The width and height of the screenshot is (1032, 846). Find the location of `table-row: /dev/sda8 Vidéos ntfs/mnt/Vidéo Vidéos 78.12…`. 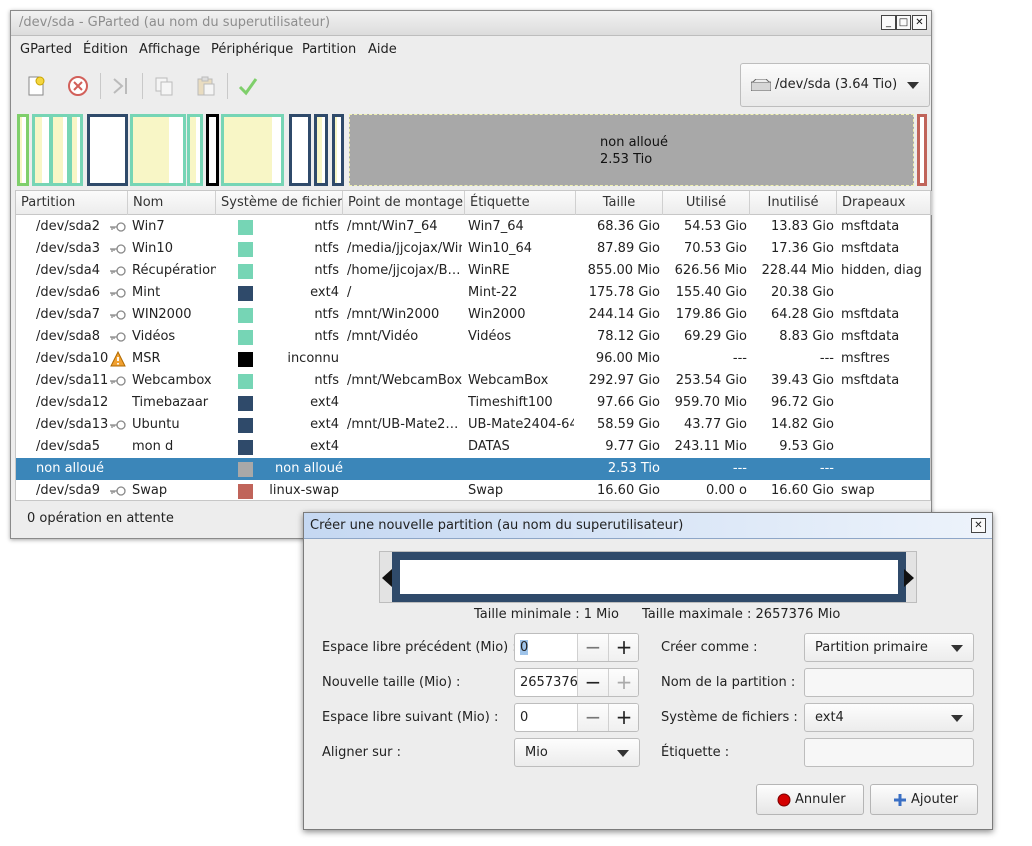

table-row: /dev/sda8 Vidéos ntfs/mnt/Vidéo Vidéos 78.12… is located at coordinates (473, 337).